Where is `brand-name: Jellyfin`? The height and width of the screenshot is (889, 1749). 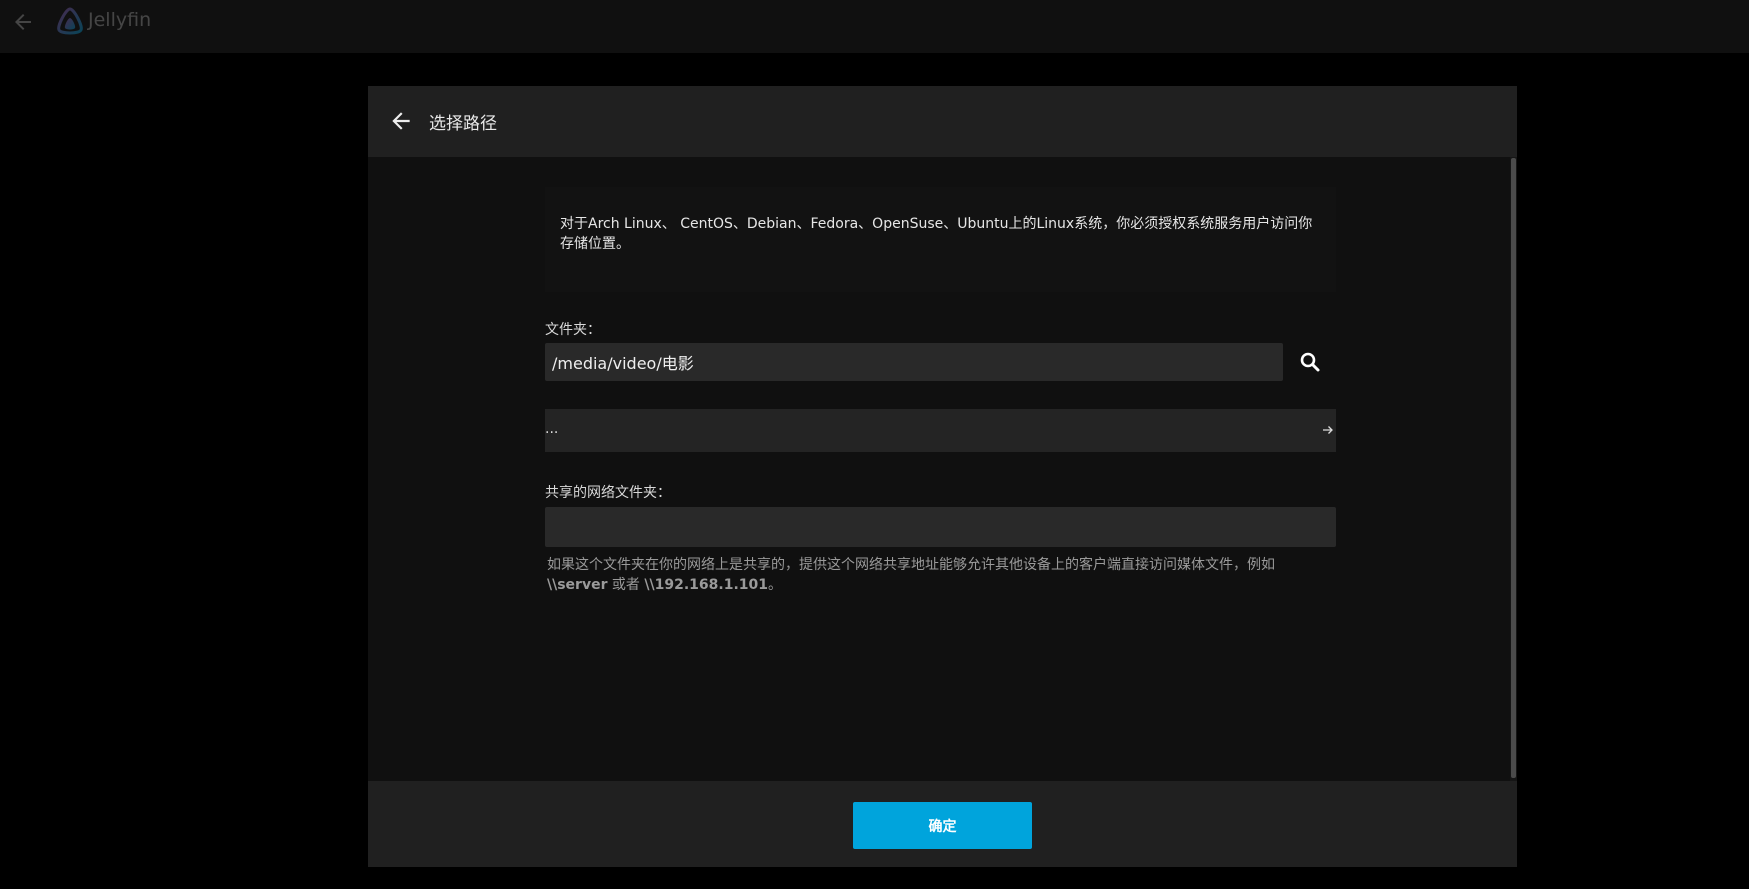
brand-name: Jellyfin is located at coordinates (120, 20).